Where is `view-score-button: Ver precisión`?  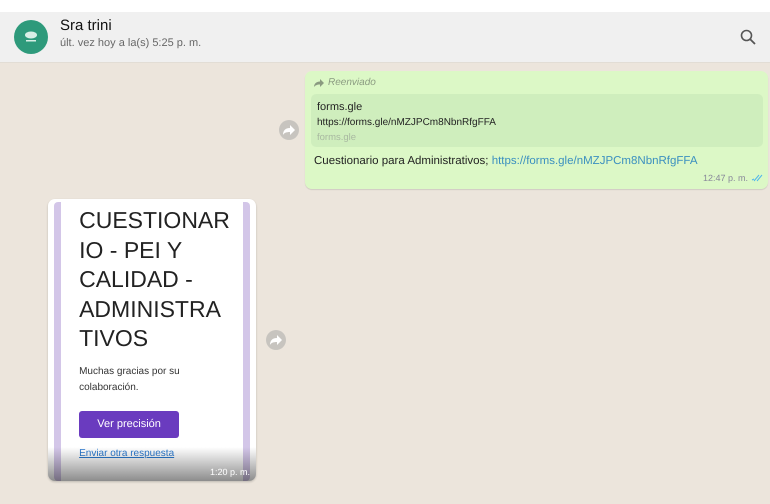 view-score-button: Ver precisión is located at coordinates (129, 424).